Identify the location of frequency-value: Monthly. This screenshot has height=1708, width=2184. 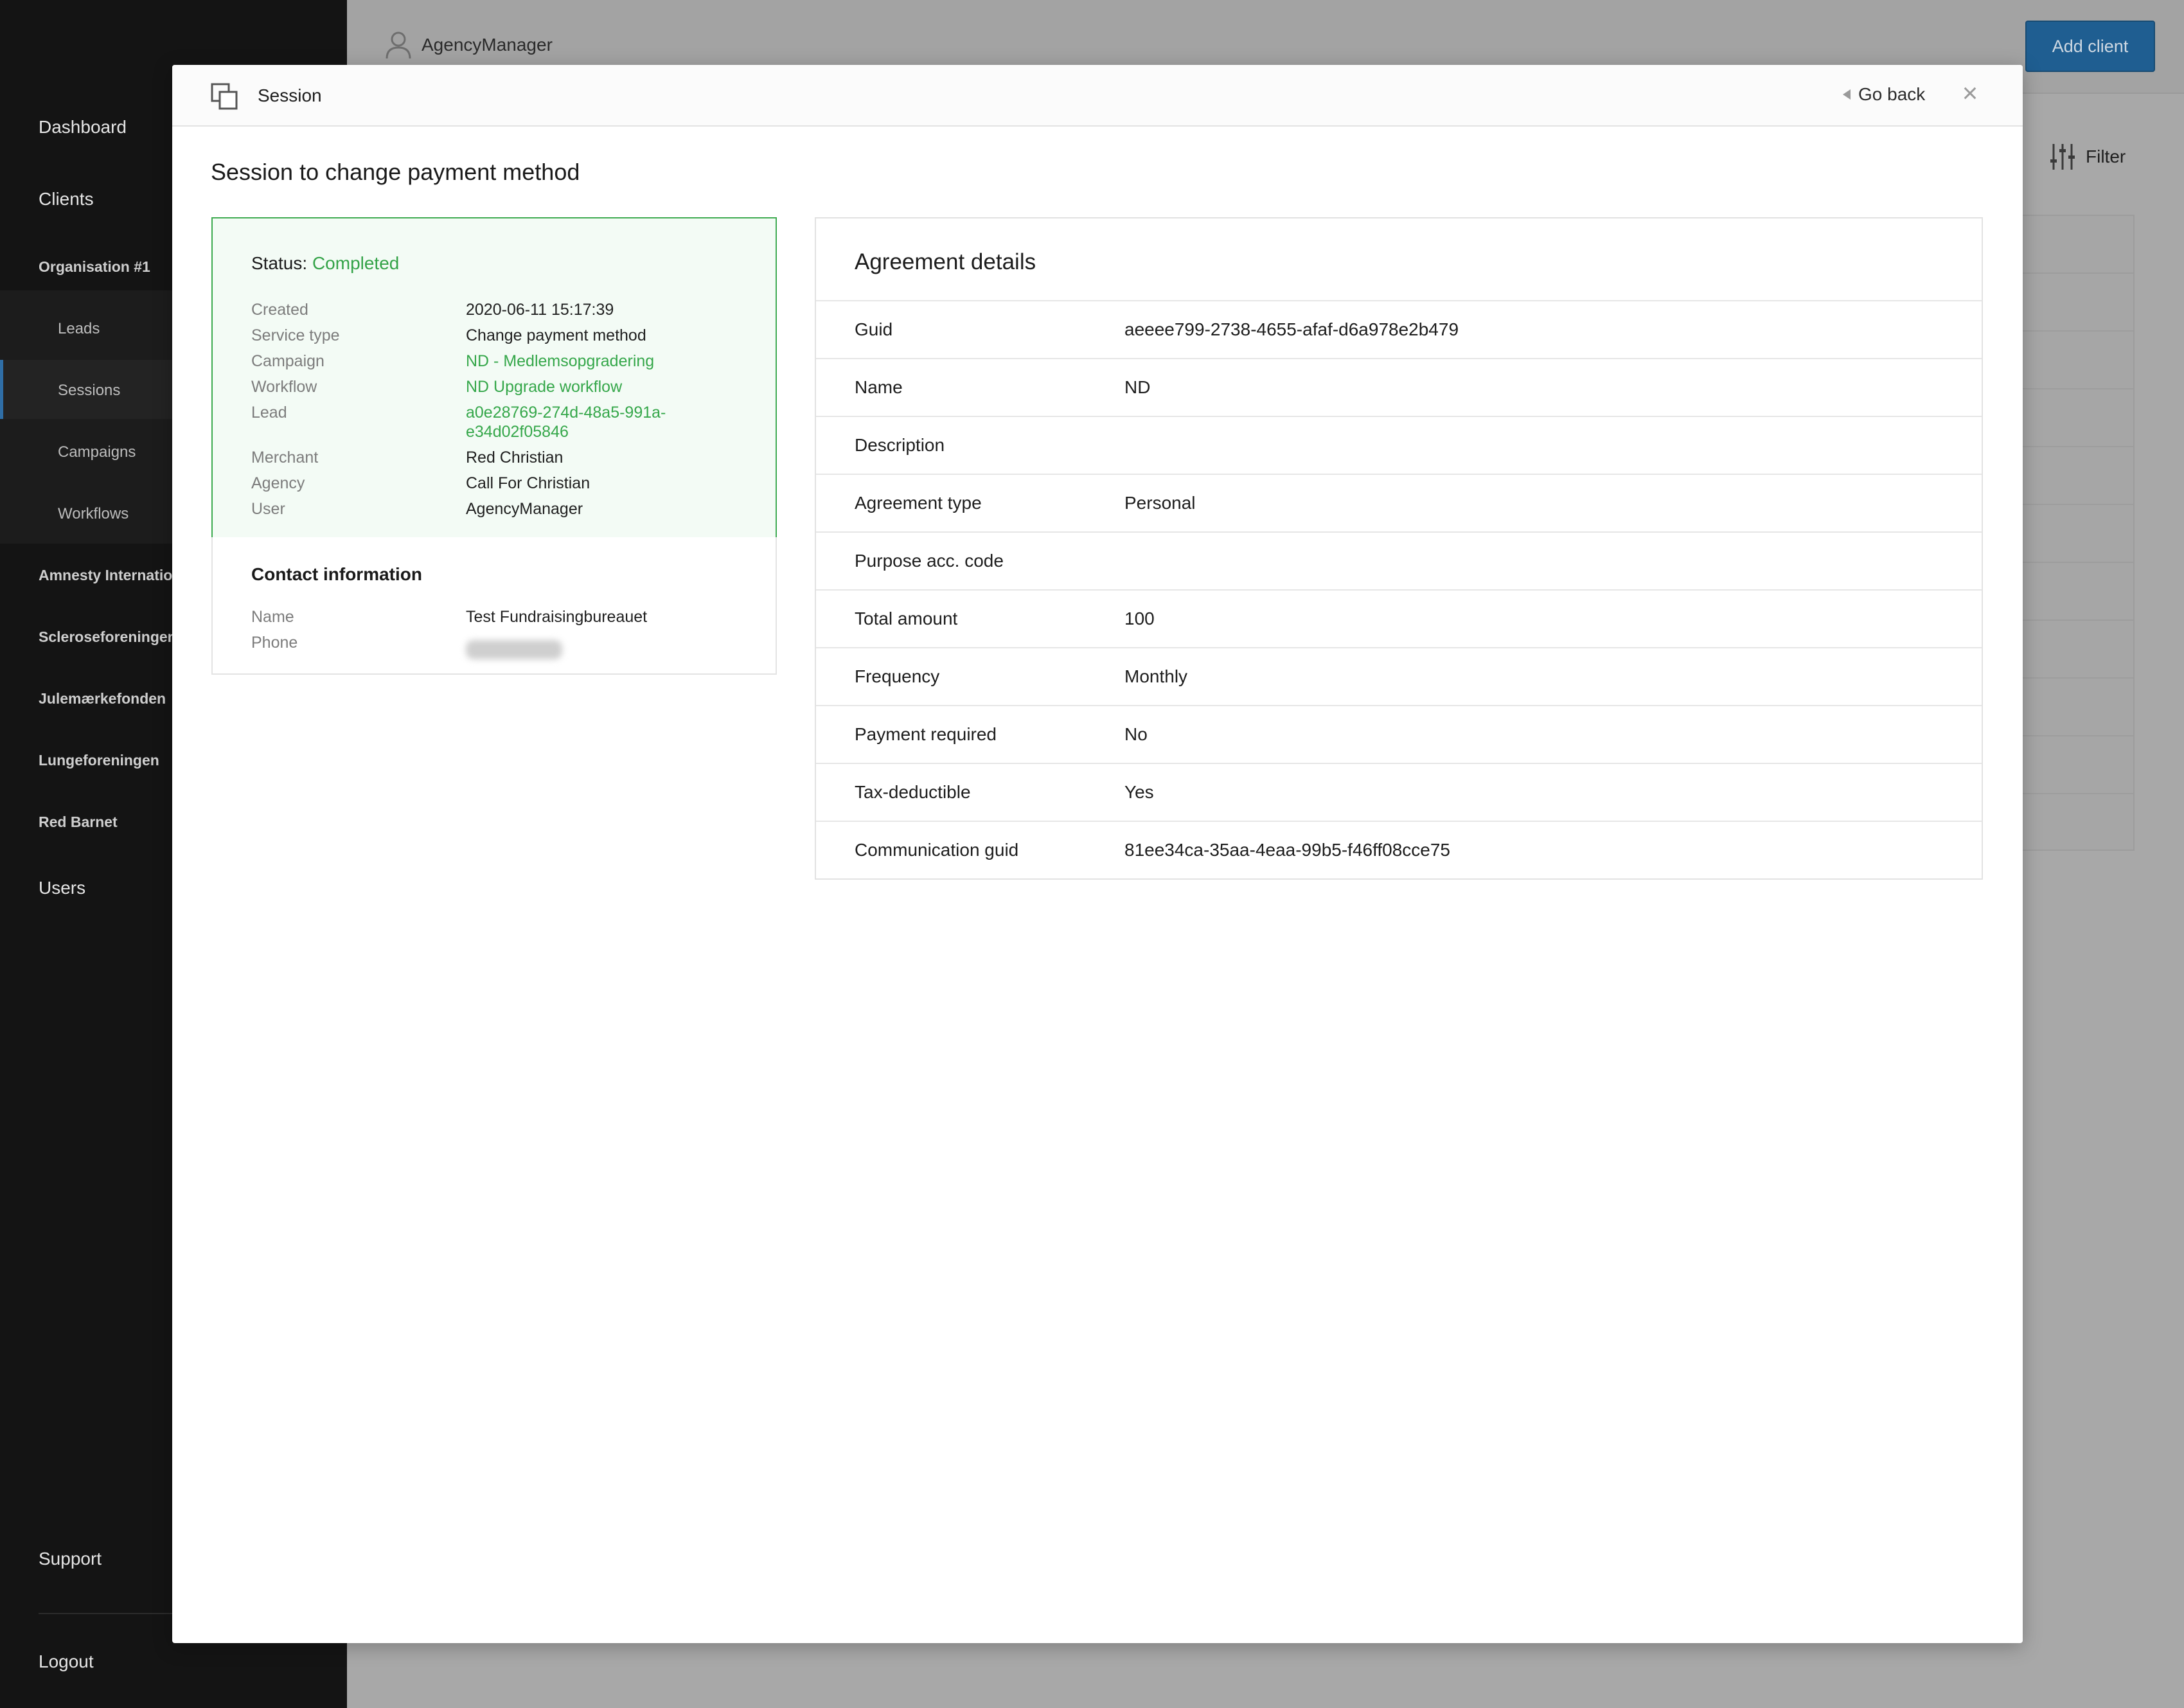
(1156, 676).